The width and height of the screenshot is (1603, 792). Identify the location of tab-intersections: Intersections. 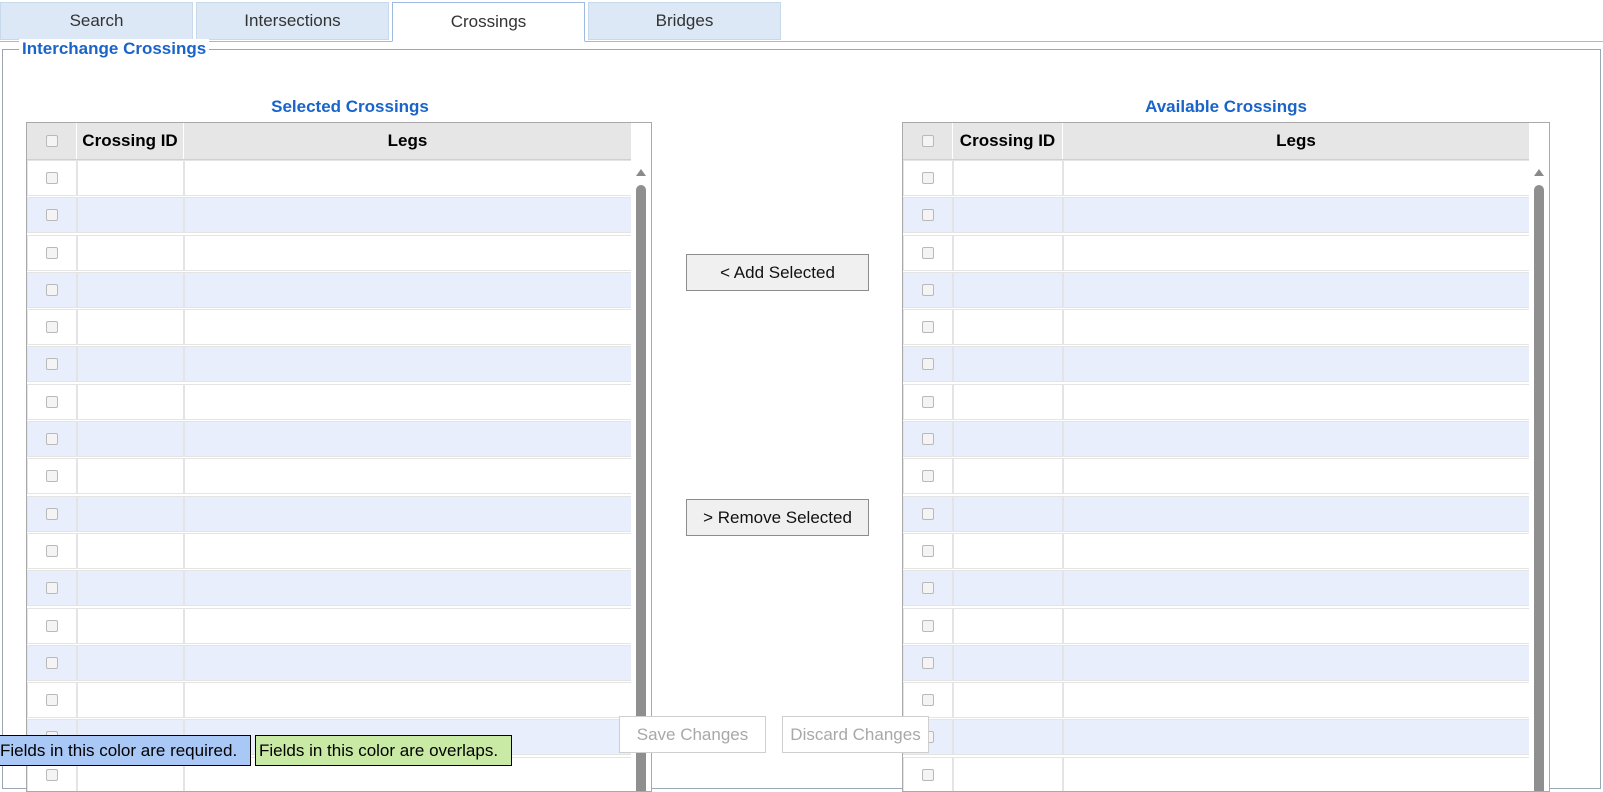
(292, 21).